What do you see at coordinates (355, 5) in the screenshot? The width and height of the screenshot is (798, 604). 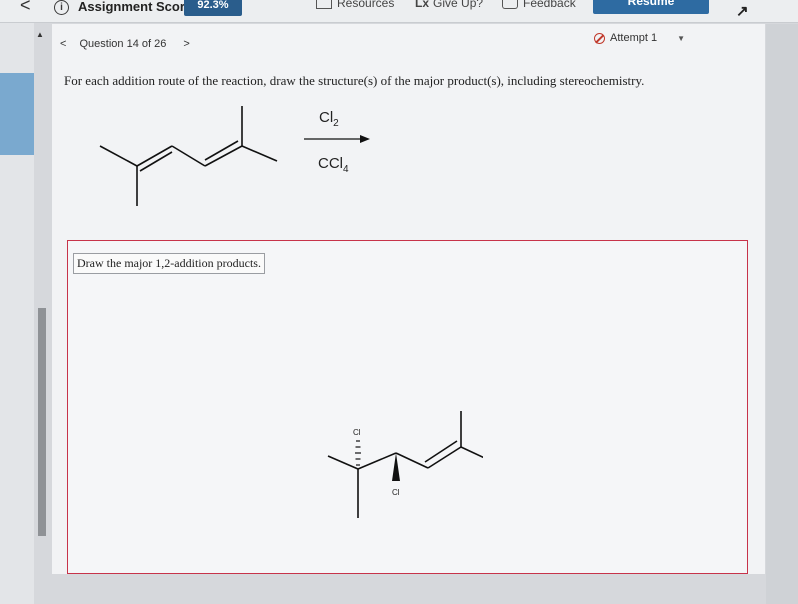 I see `resources-button: Resources` at bounding box center [355, 5].